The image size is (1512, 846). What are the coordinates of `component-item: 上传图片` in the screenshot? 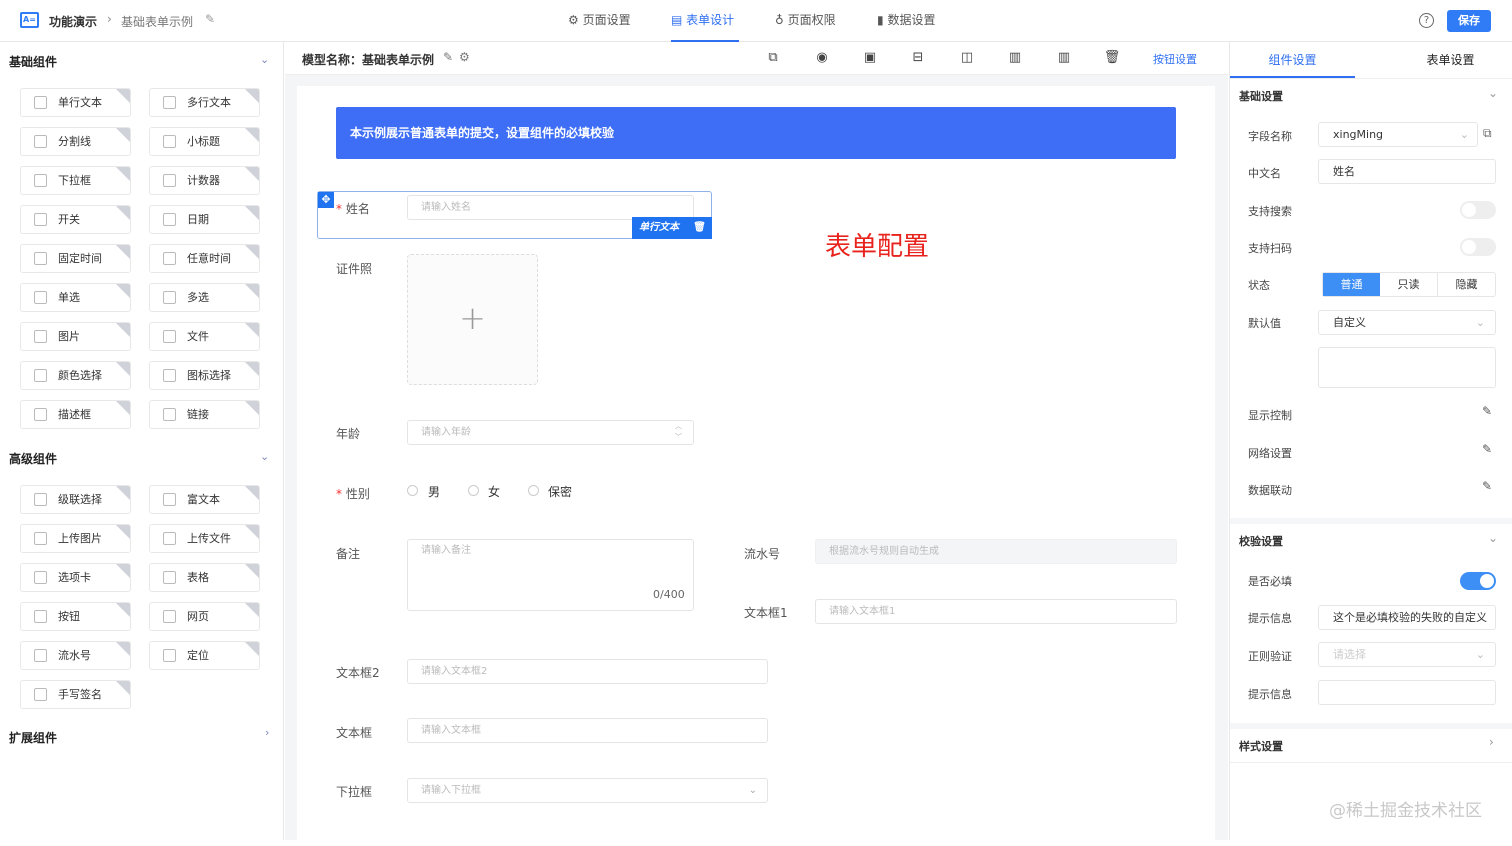 It's located at (75, 538).